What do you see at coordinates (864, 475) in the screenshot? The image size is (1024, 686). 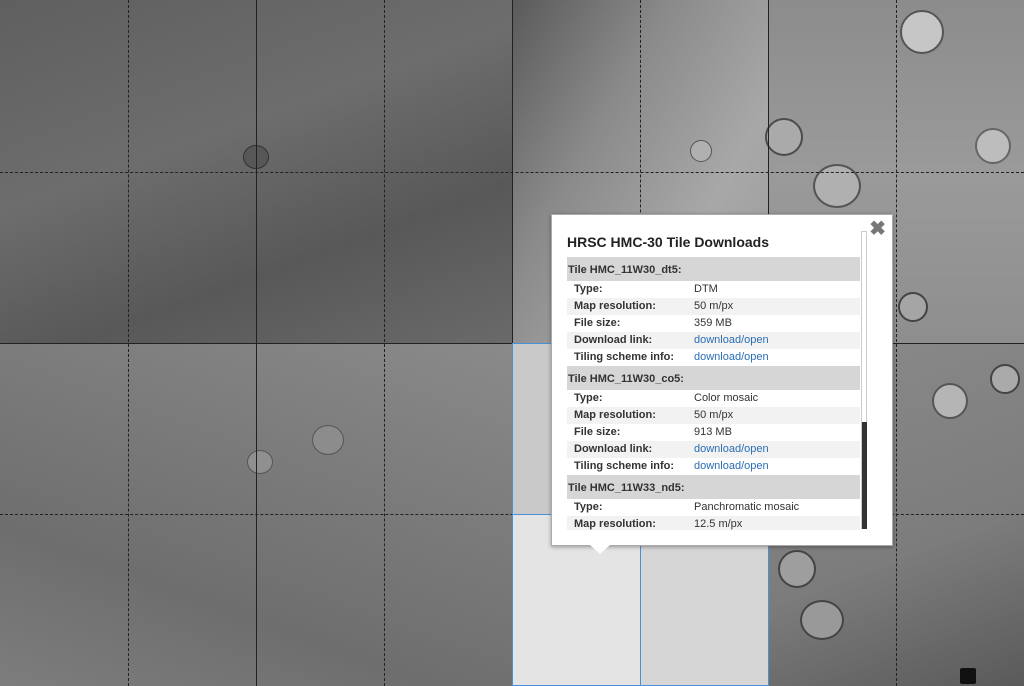 I see `scrollbar-thumb` at bounding box center [864, 475].